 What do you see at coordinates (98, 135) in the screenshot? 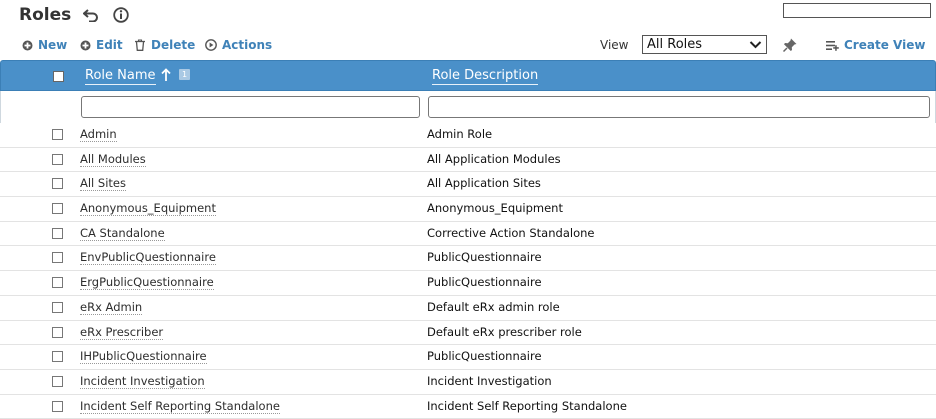
I see `role-name-link: Admin` at bounding box center [98, 135].